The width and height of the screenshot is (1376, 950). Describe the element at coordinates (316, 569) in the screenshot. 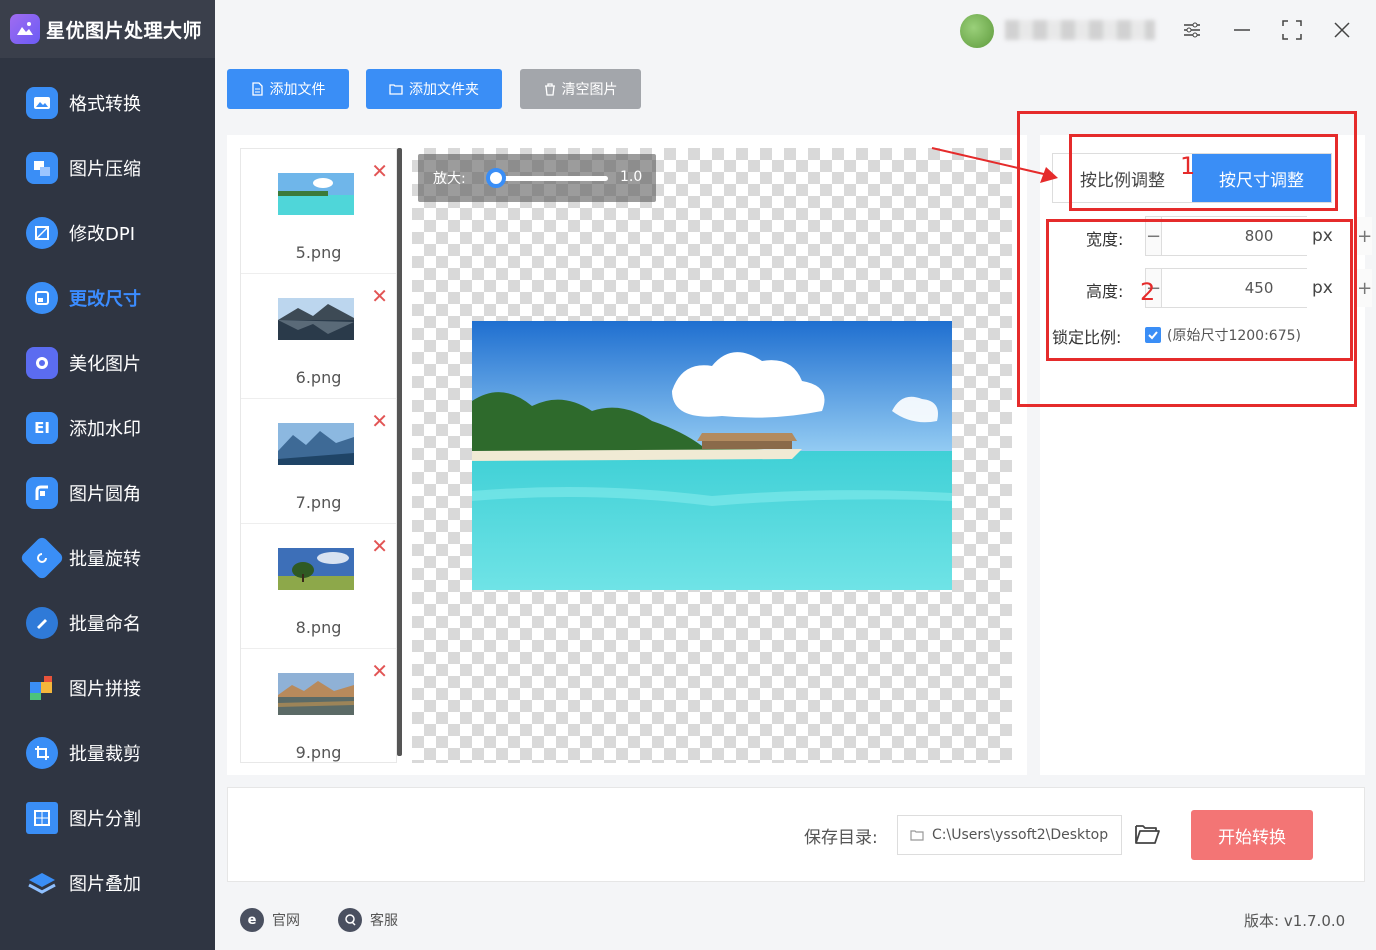

I see `thumbnail-tree` at that location.